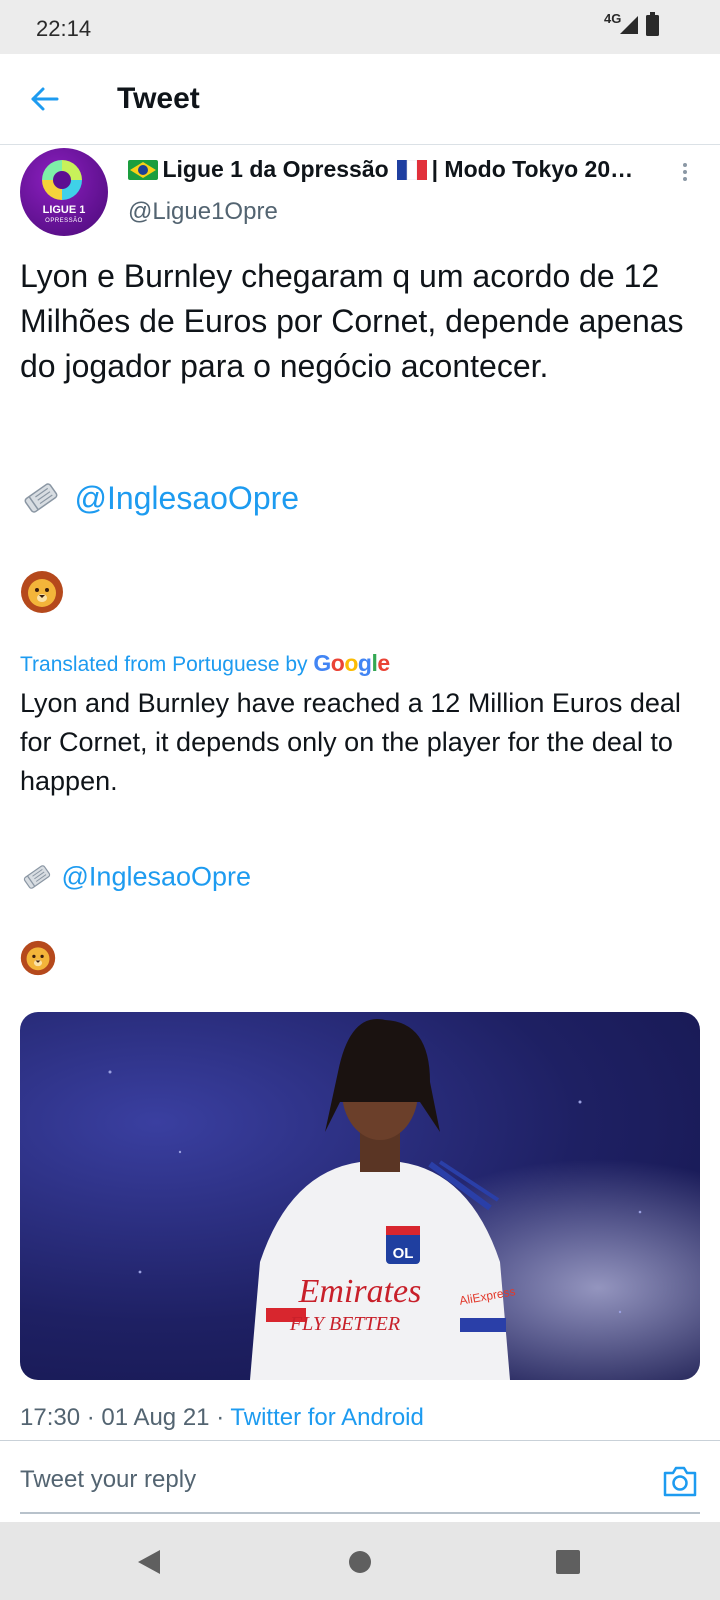 The width and height of the screenshot is (720, 1600). What do you see at coordinates (351, 663) in the screenshot?
I see `google-logo: Google` at bounding box center [351, 663].